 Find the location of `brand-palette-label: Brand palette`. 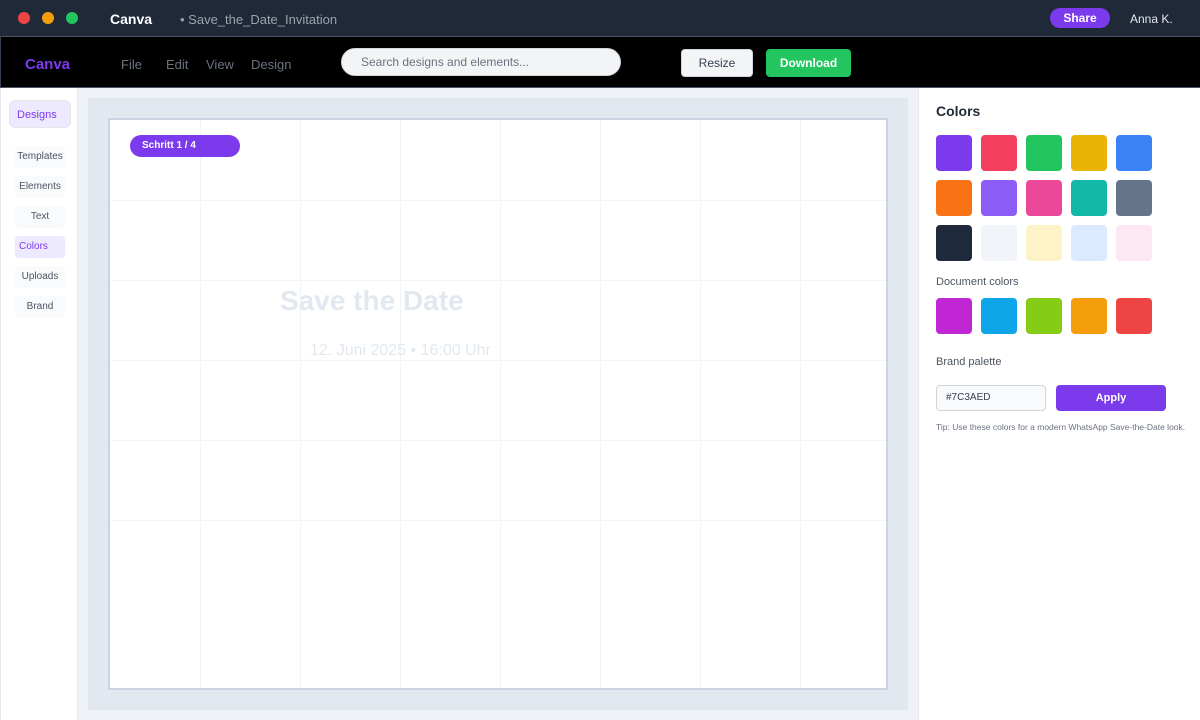

brand-palette-label: Brand palette is located at coordinates (969, 362).